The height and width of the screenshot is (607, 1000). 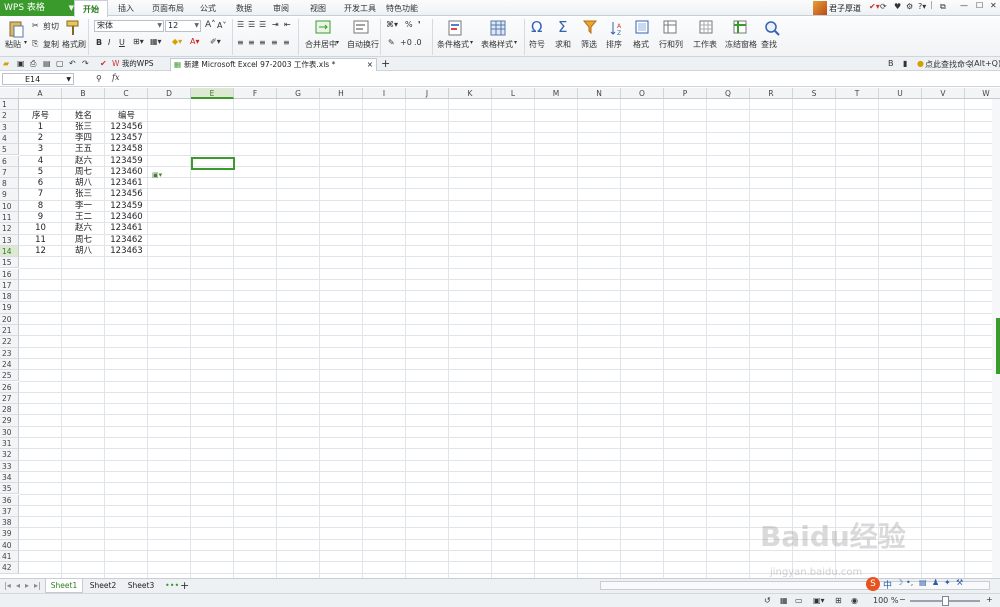 What do you see at coordinates (902, 599) in the screenshot?
I see `zoom-out-icon: −` at bounding box center [902, 599].